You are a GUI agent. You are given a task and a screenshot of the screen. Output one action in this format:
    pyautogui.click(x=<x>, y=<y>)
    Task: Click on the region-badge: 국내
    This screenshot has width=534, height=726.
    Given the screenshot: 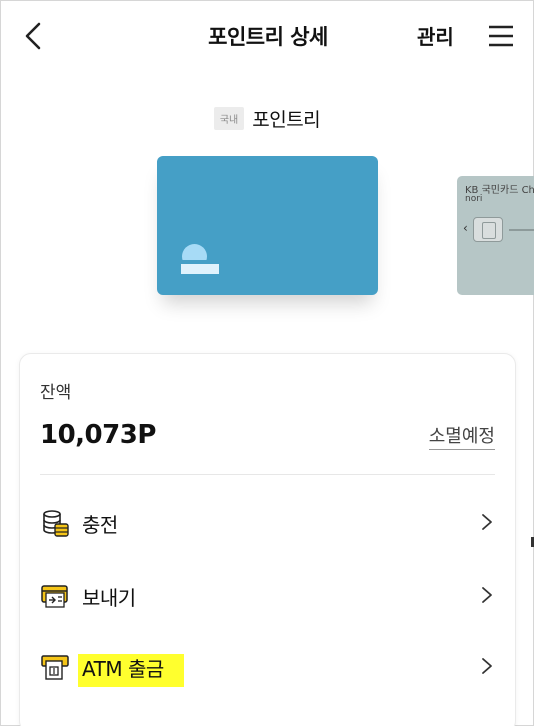 What is the action you would take?
    pyautogui.click(x=229, y=118)
    